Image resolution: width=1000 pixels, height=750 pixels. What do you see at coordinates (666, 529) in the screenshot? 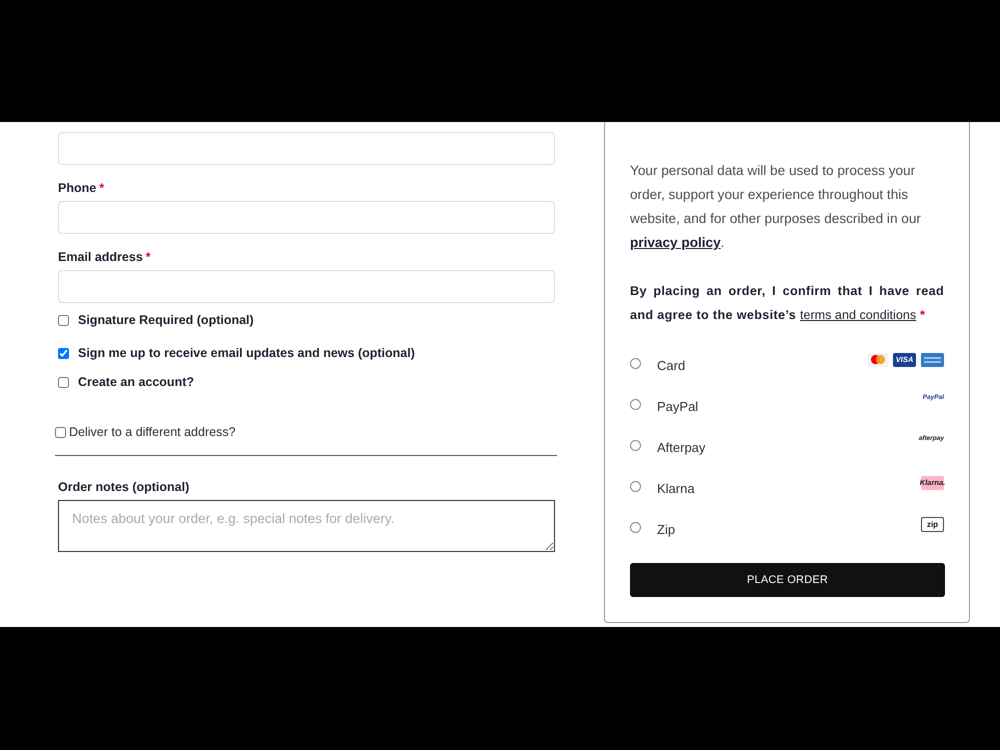
I see `payment-option-label: Zip` at bounding box center [666, 529].